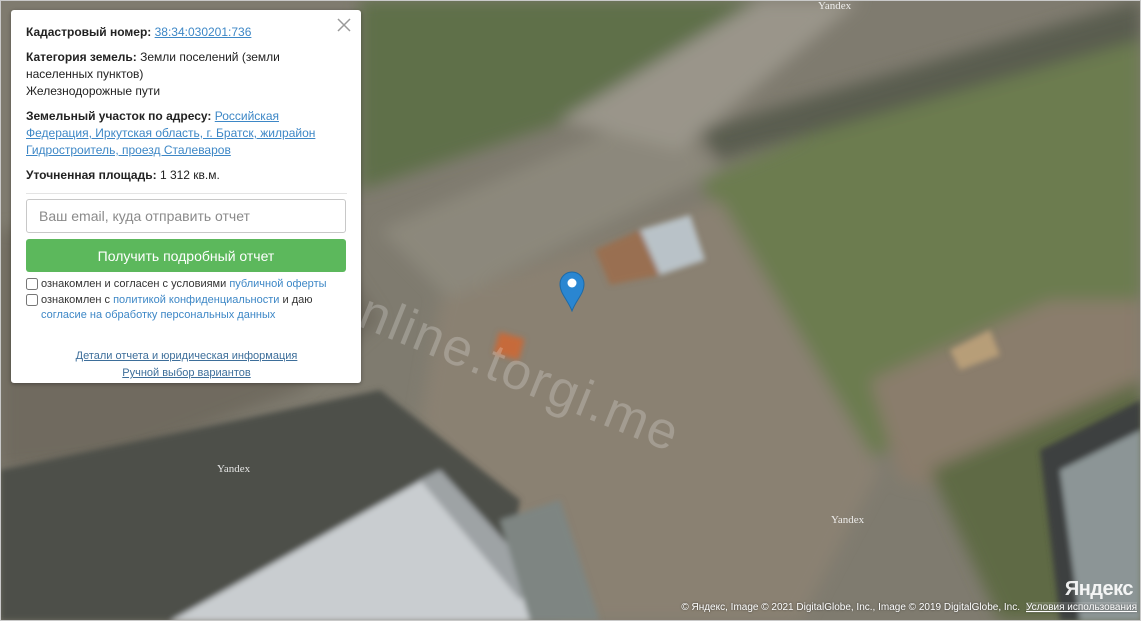 This screenshot has width=1141, height=621. What do you see at coordinates (1081, 607) in the screenshot?
I see `terms-of-use-link: Условия использования` at bounding box center [1081, 607].